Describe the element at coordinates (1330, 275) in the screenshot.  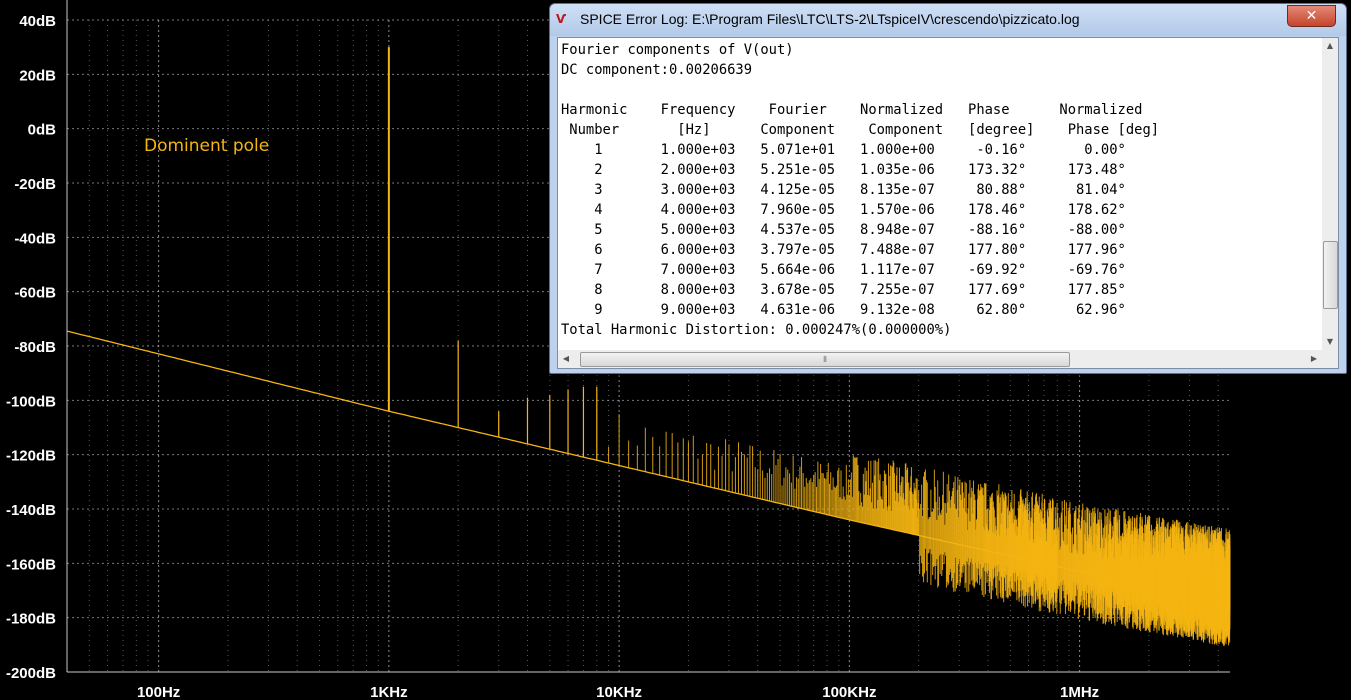
I see `vertical-scroll-thumb` at that location.